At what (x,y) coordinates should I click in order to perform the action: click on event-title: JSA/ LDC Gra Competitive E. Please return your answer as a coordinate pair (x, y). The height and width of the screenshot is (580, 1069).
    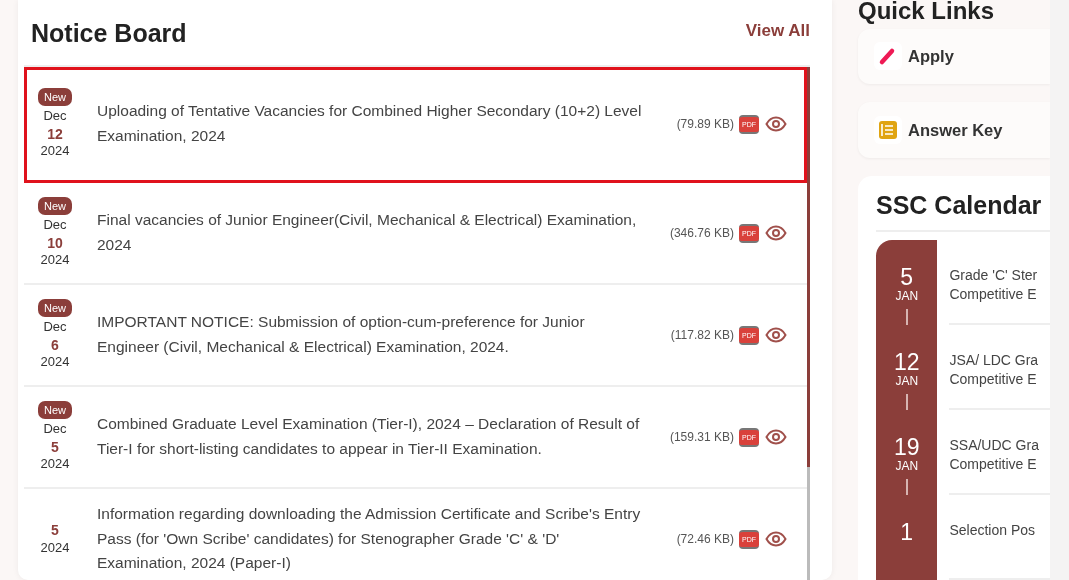
    Looking at the image, I should click on (999, 357).